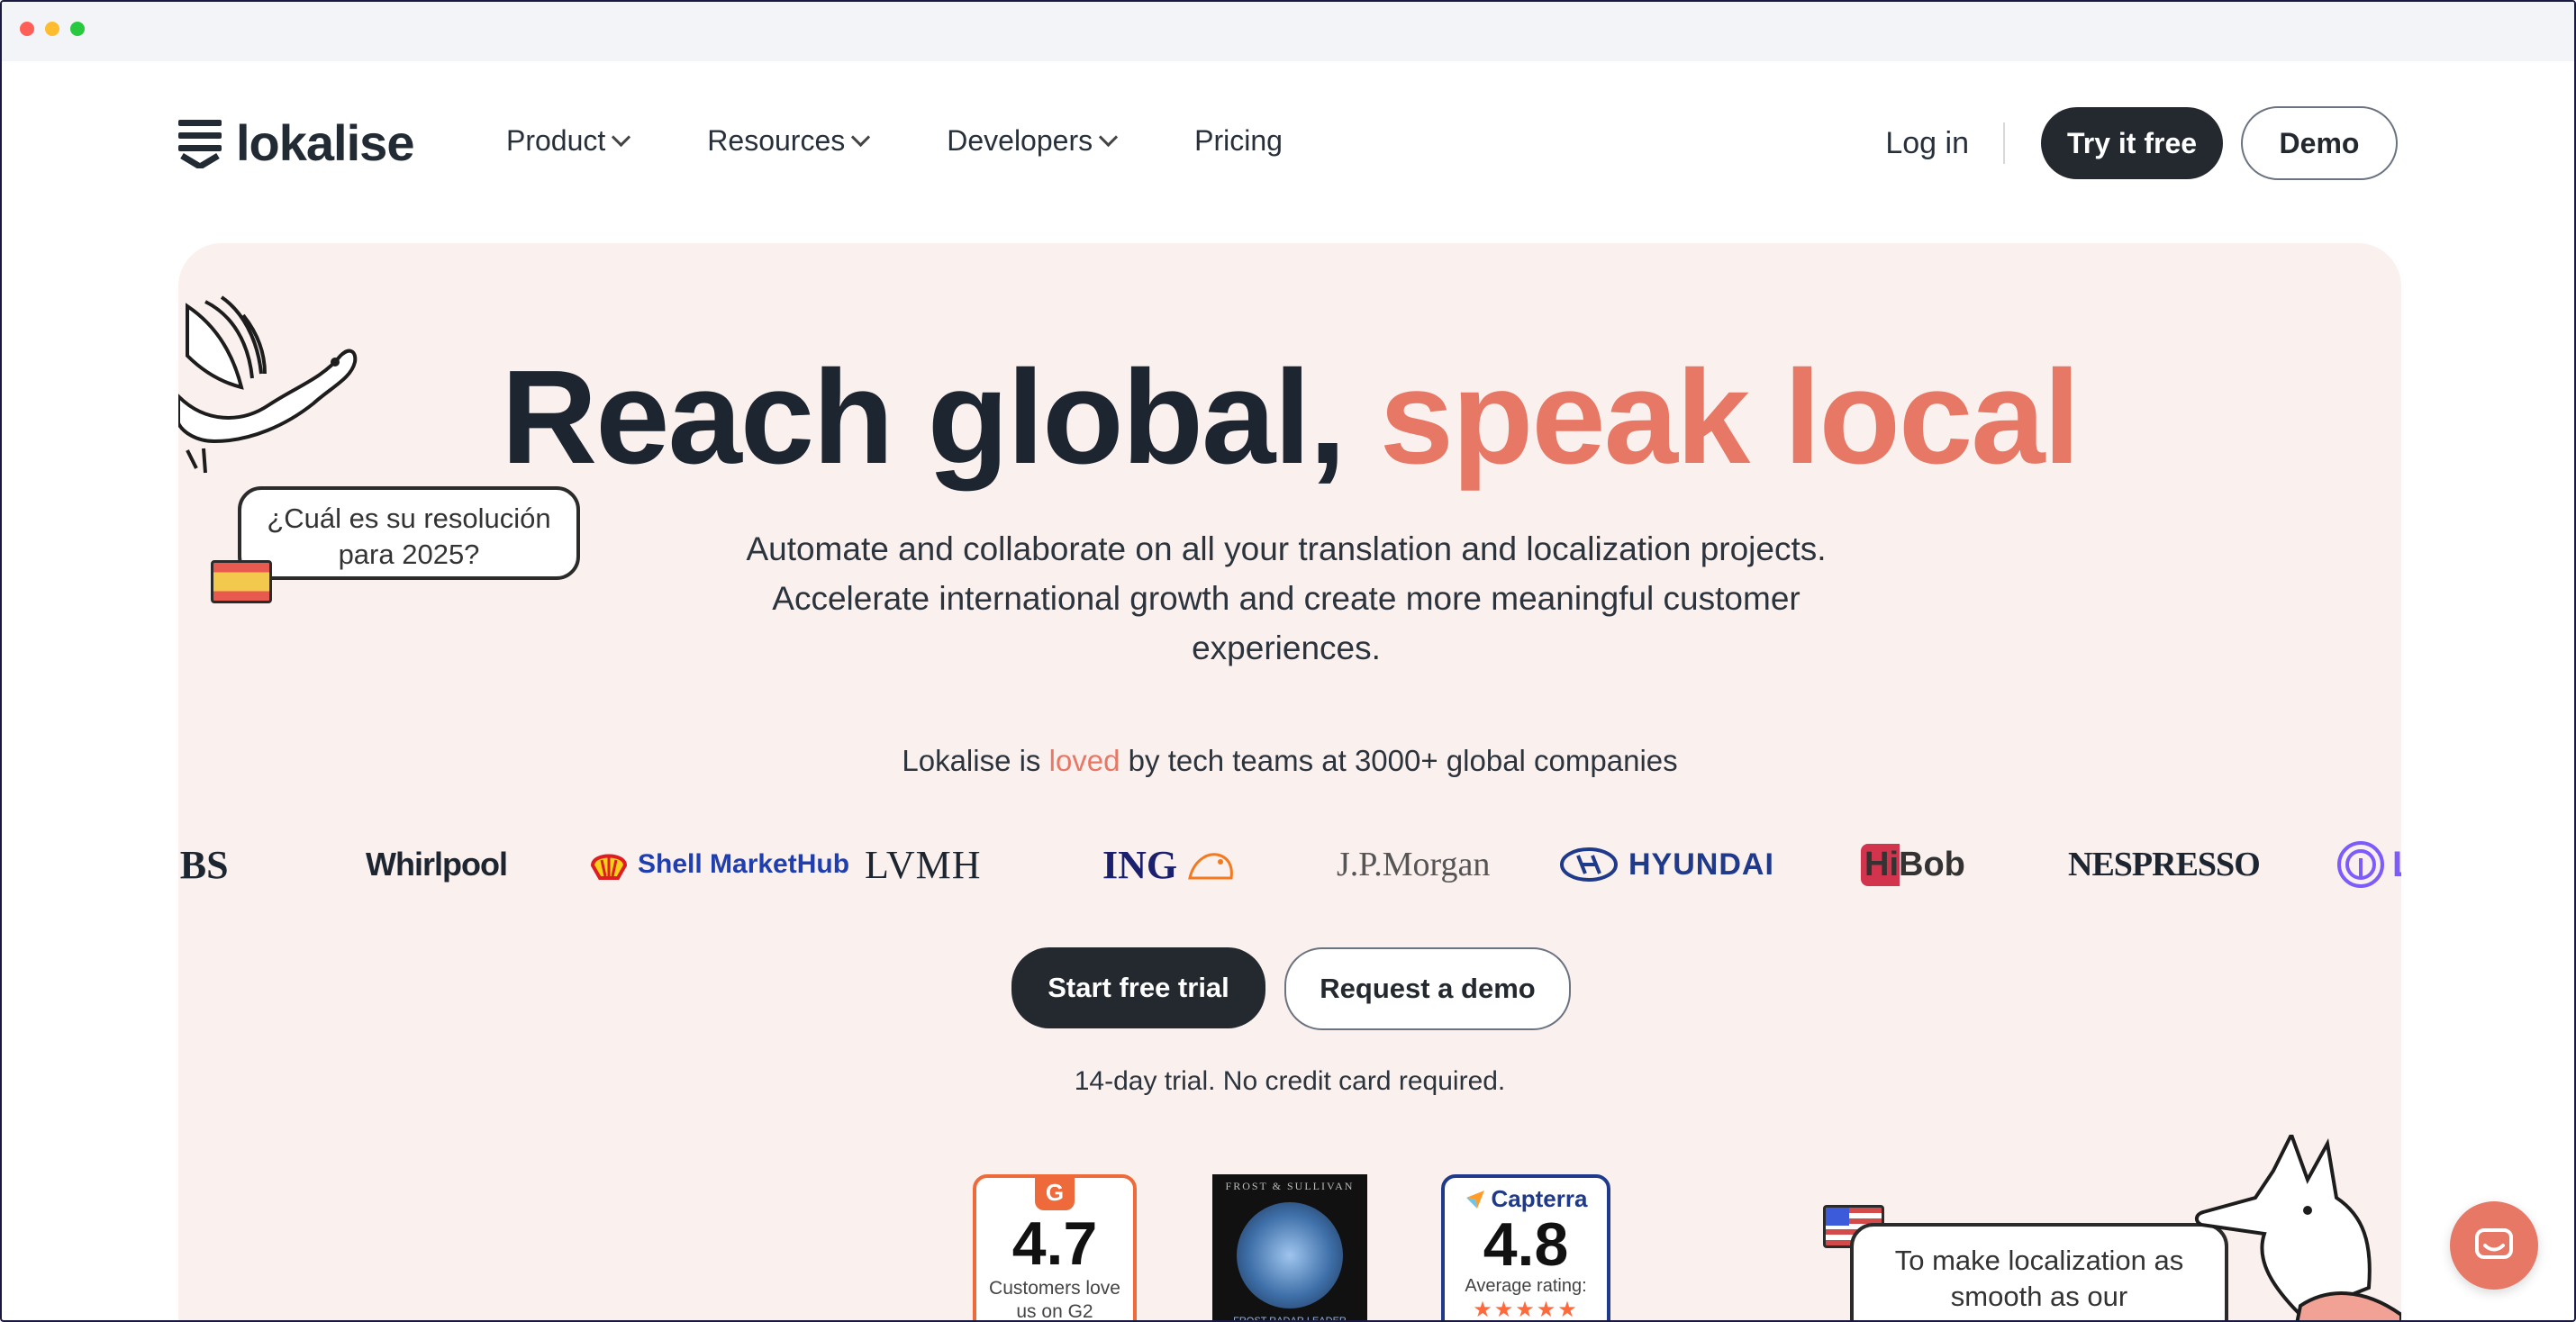  Describe the element at coordinates (556, 140) in the screenshot. I see `nav-product-label: Product` at that location.